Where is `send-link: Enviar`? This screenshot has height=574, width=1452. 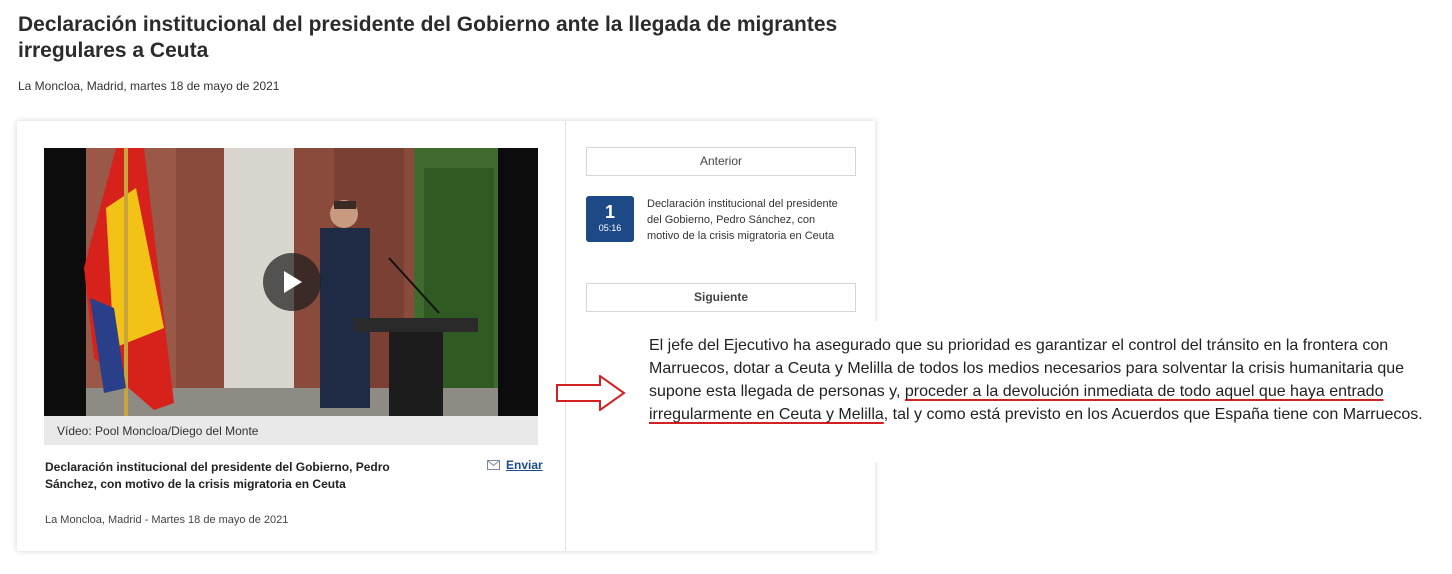 send-link: Enviar is located at coordinates (515, 465).